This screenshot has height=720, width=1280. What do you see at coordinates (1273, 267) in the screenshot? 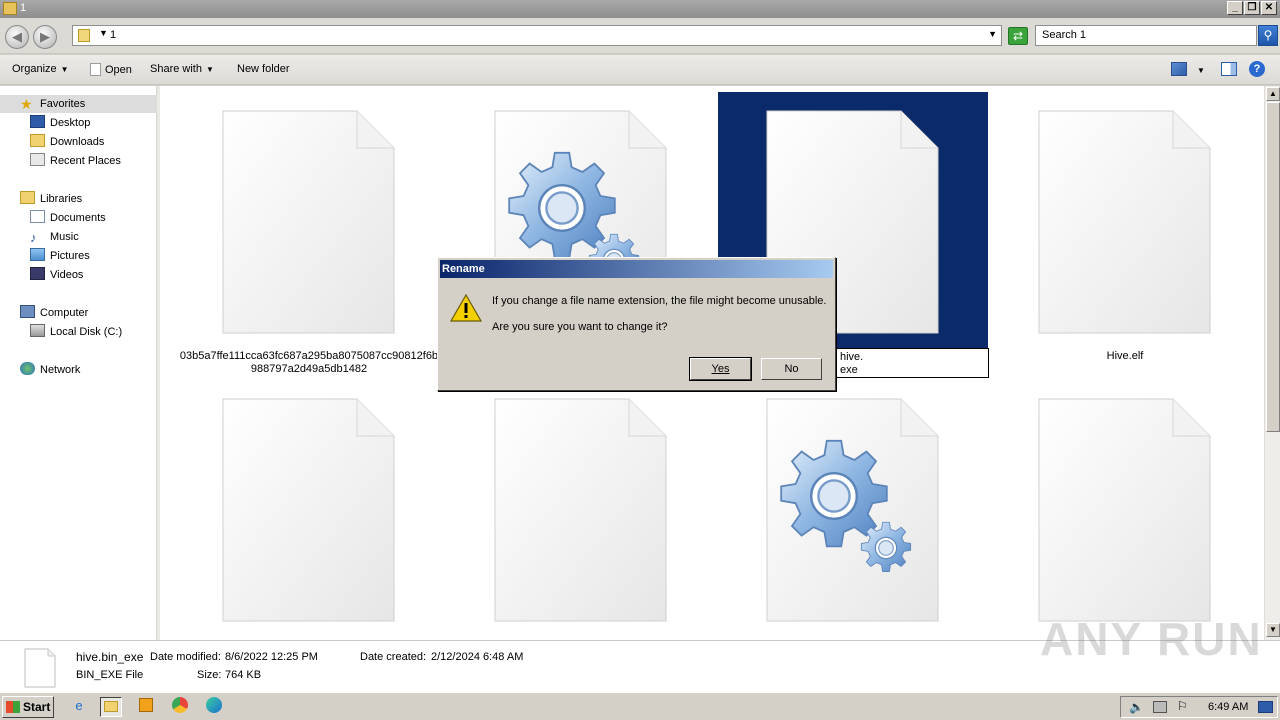
I see `scroll-thumb` at bounding box center [1273, 267].